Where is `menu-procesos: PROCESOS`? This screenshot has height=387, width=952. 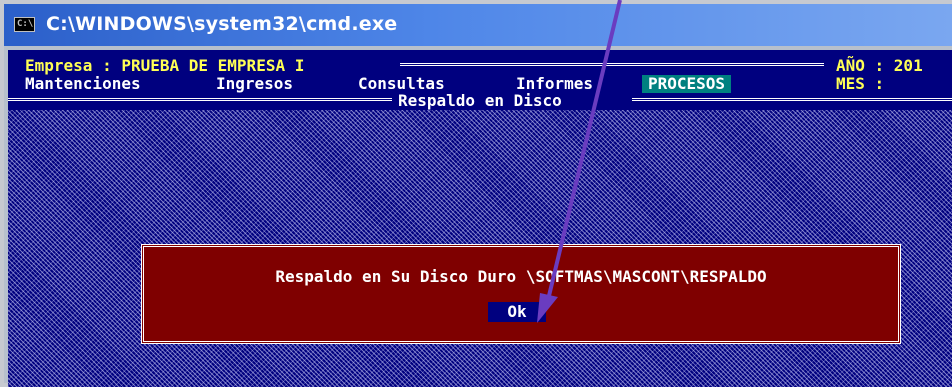 menu-procesos: PROCESOS is located at coordinates (687, 84).